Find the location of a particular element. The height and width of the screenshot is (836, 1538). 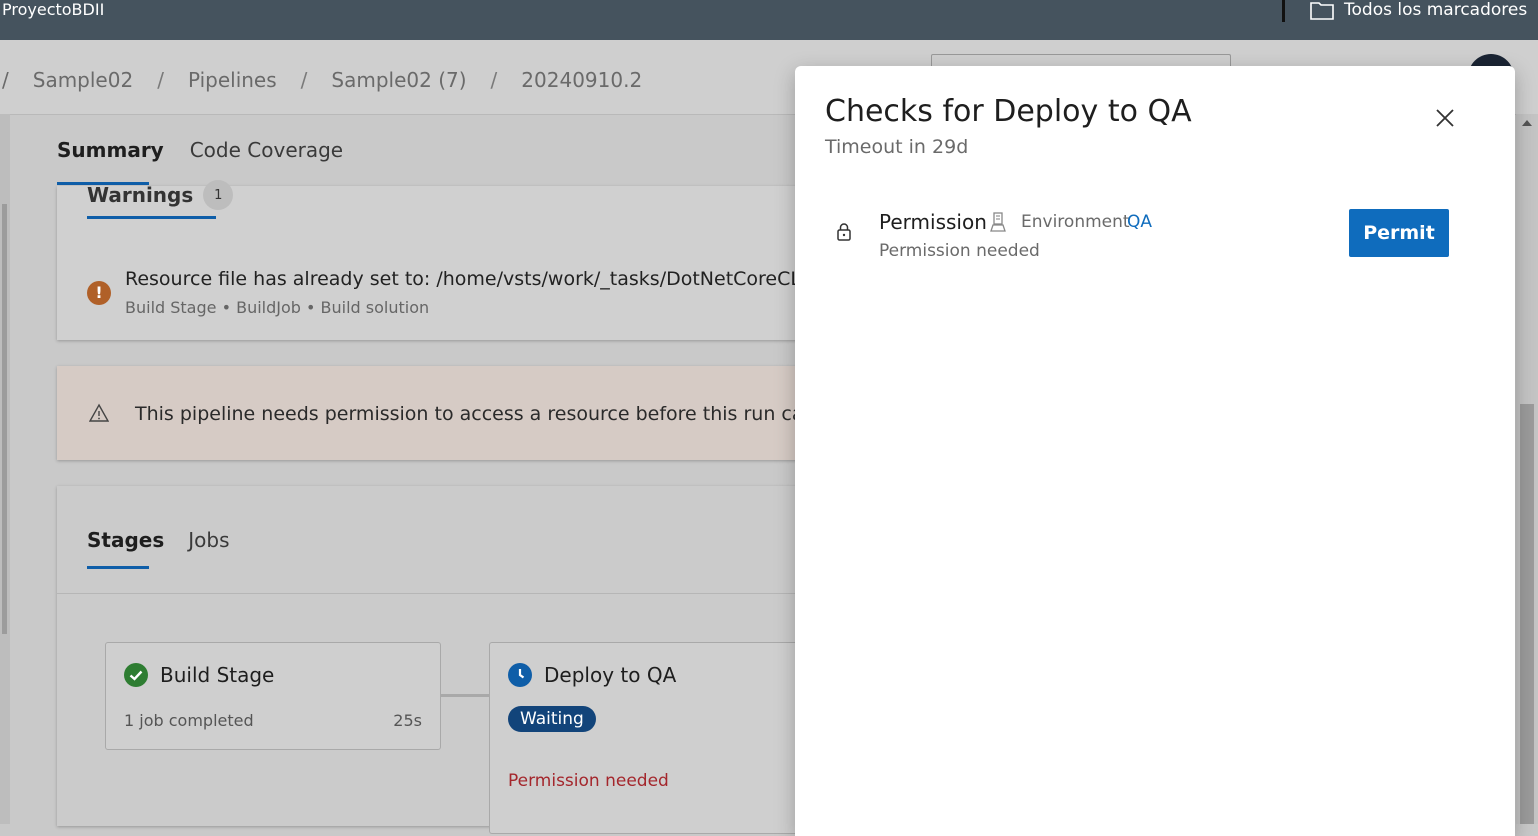

breadcrumb-item-project: Sample02 is located at coordinates (83, 80).